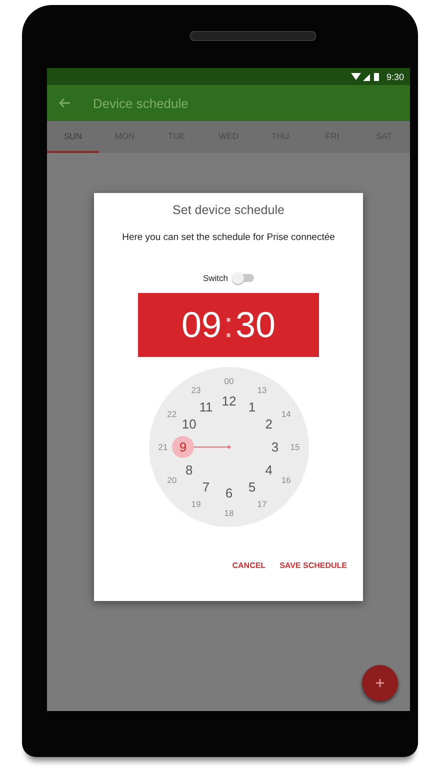 This screenshot has width=437, height=773. Describe the element at coordinates (229, 513) in the screenshot. I see `clock-number: 18` at that location.